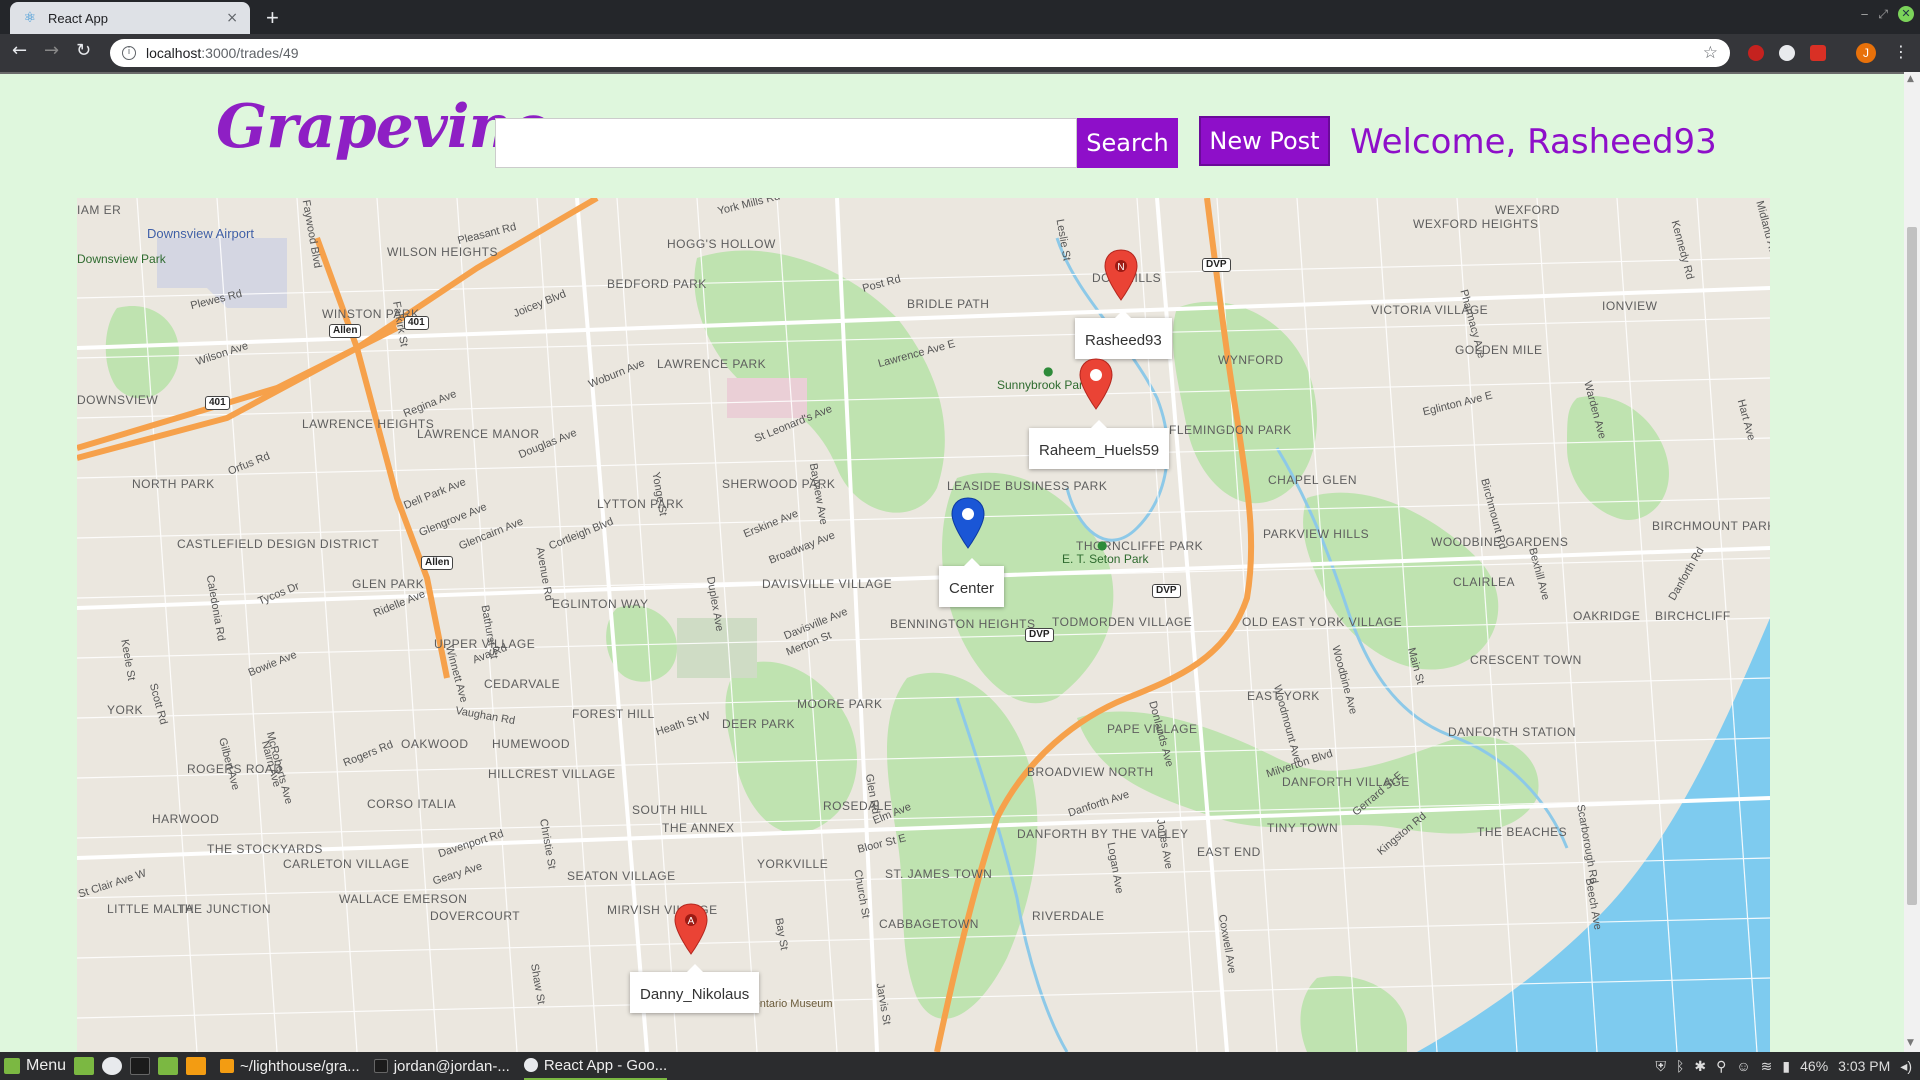 The width and height of the screenshot is (1920, 1080). I want to click on volume-icon: ◂), so click(1906, 1066).